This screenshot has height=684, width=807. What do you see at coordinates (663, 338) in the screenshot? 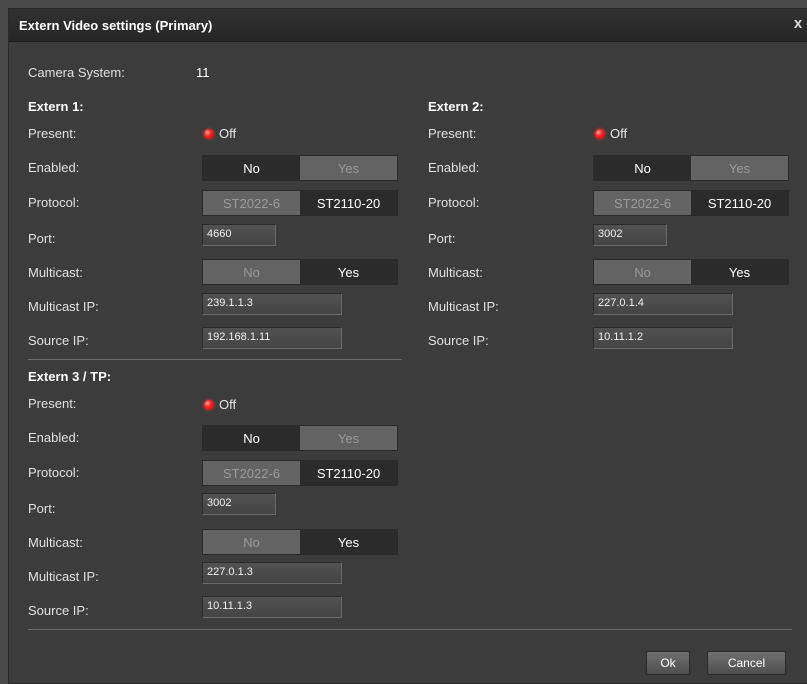
I see `extern-2-source-ip-input: 10.11.1.2` at bounding box center [663, 338].